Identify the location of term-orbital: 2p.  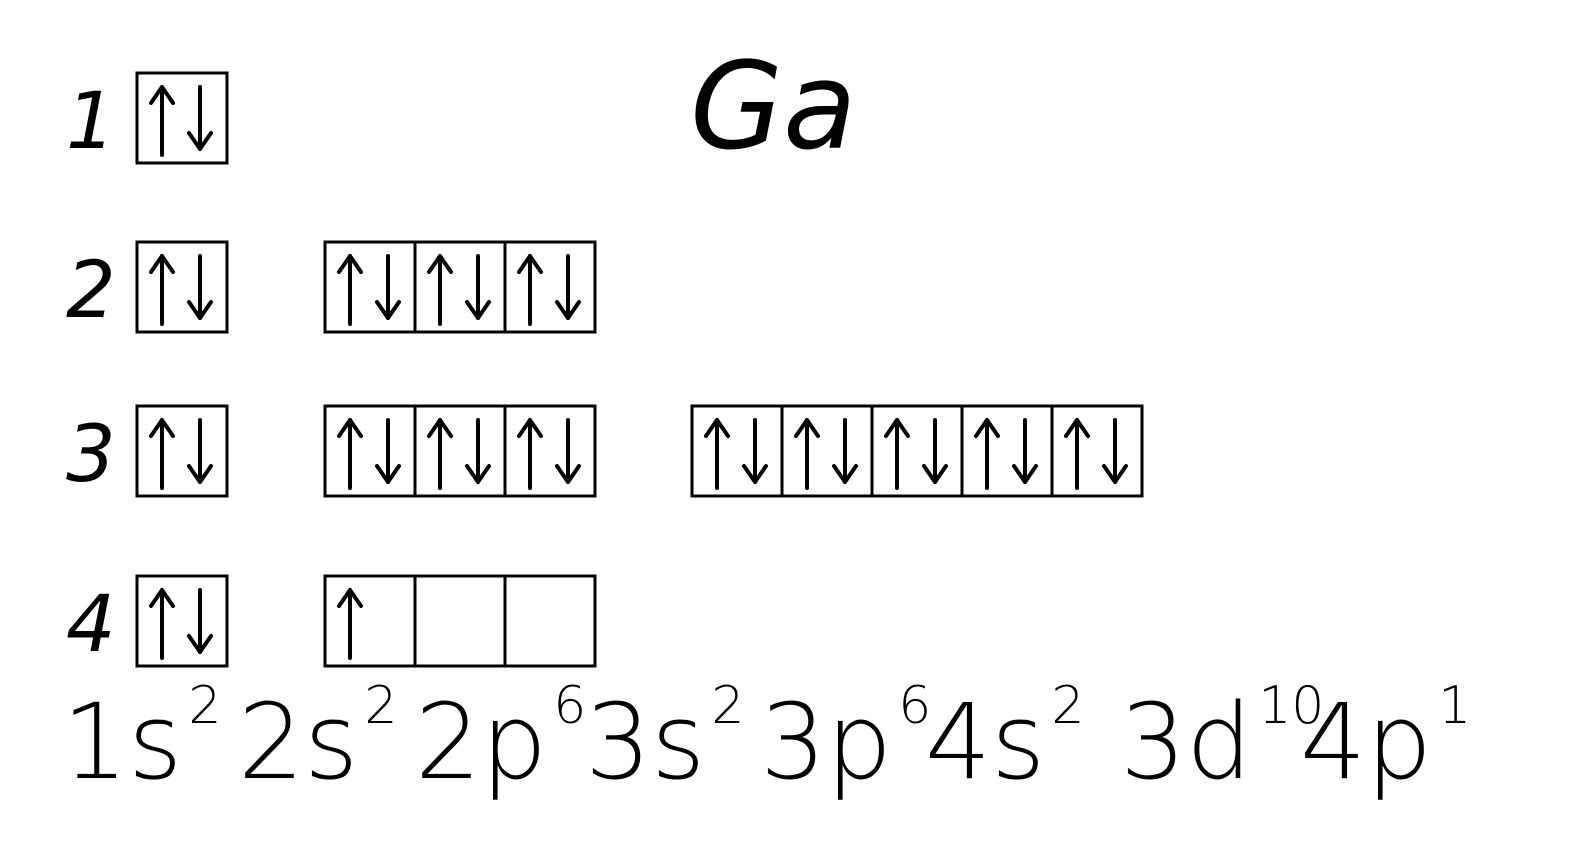
(481, 742).